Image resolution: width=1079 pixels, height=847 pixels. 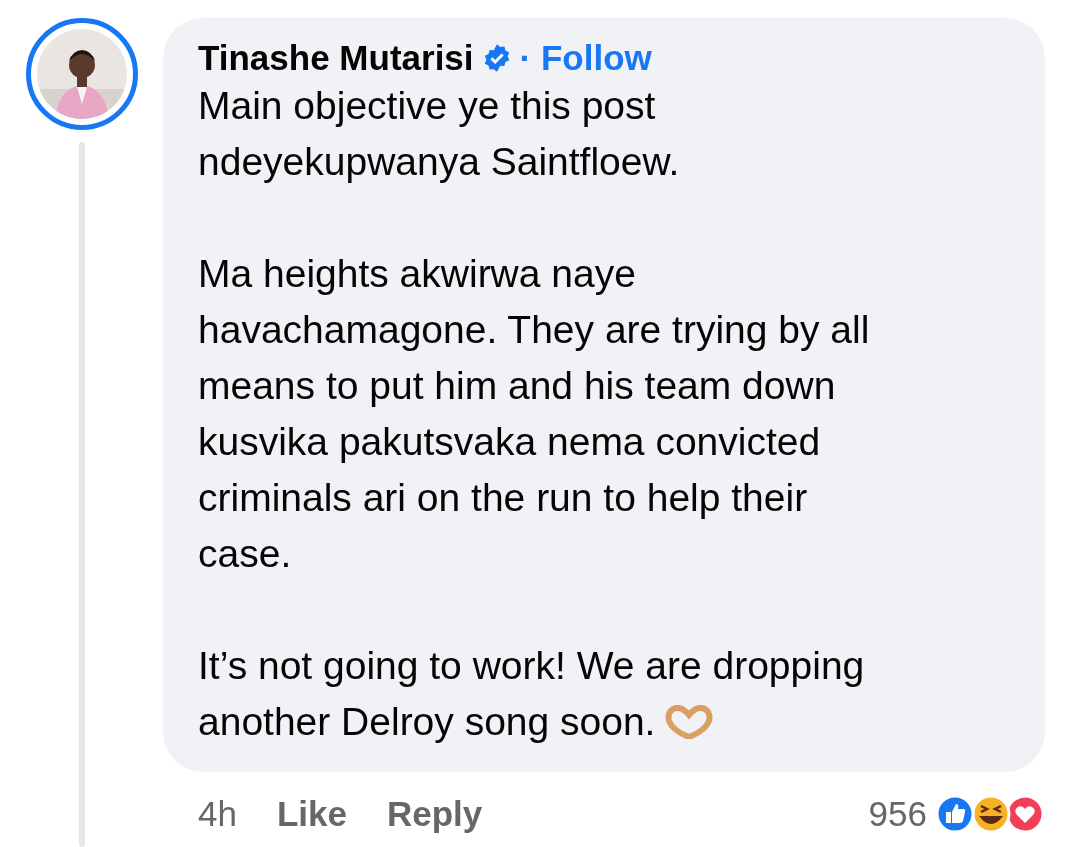 I want to click on reaction-count: 956, so click(x=897, y=814).